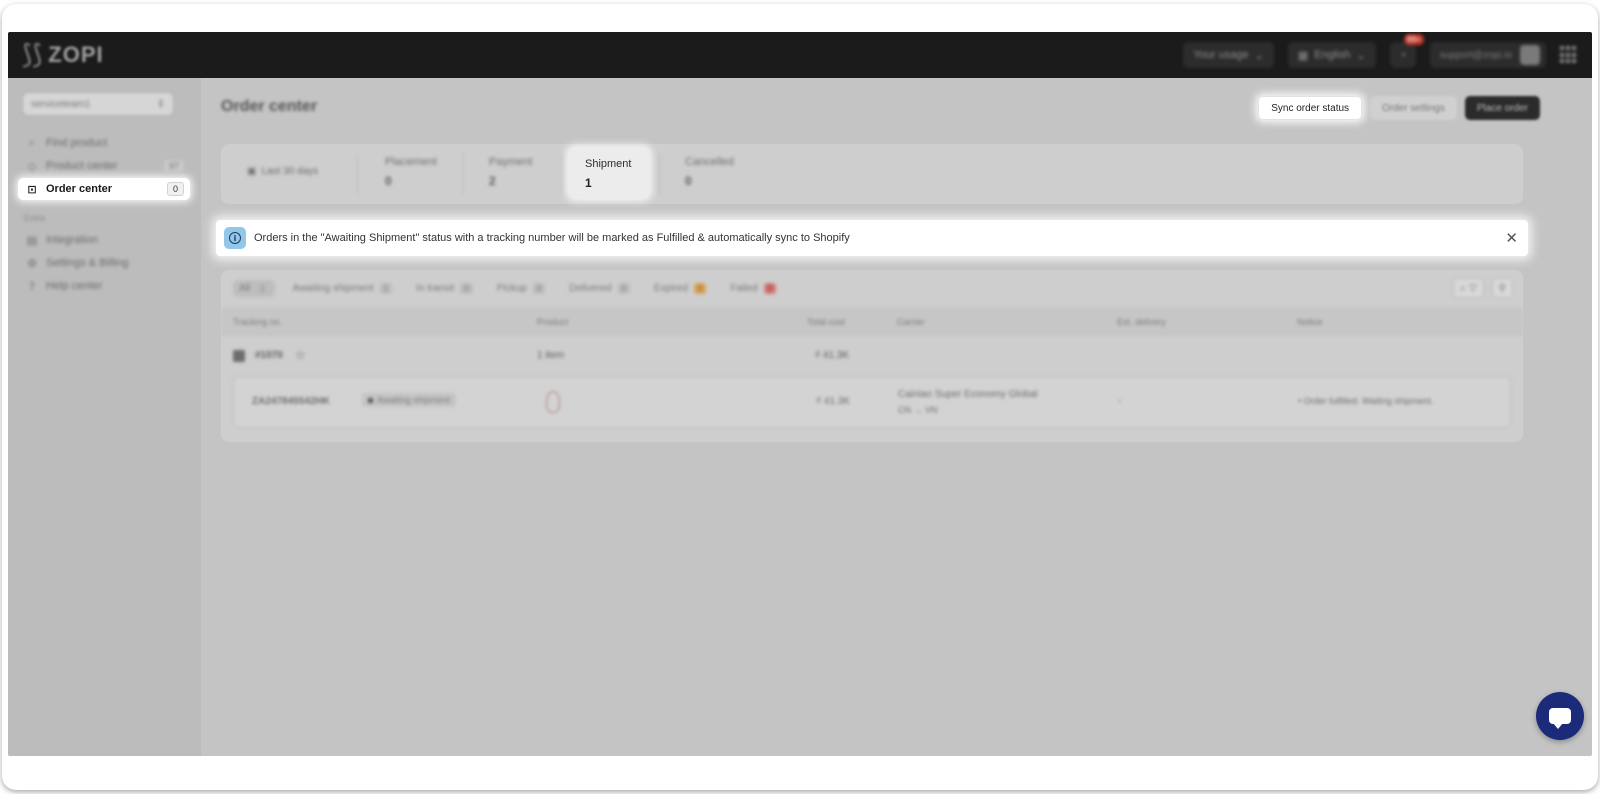  I want to click on date-range-selector: ▣ Last 30 days, so click(282, 171).